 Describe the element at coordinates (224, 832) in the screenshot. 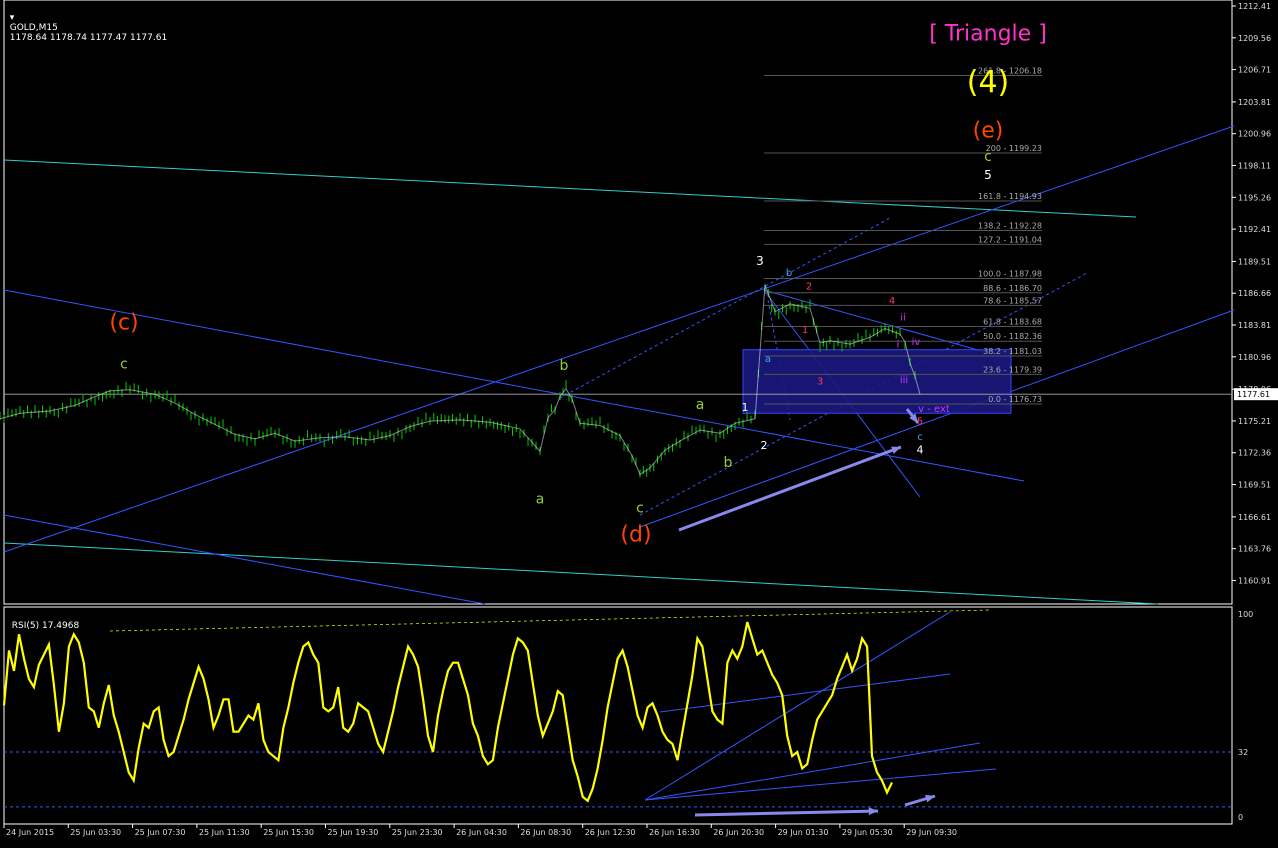

I see `time-axis-tick-label: 25 Jun 11:30` at that location.